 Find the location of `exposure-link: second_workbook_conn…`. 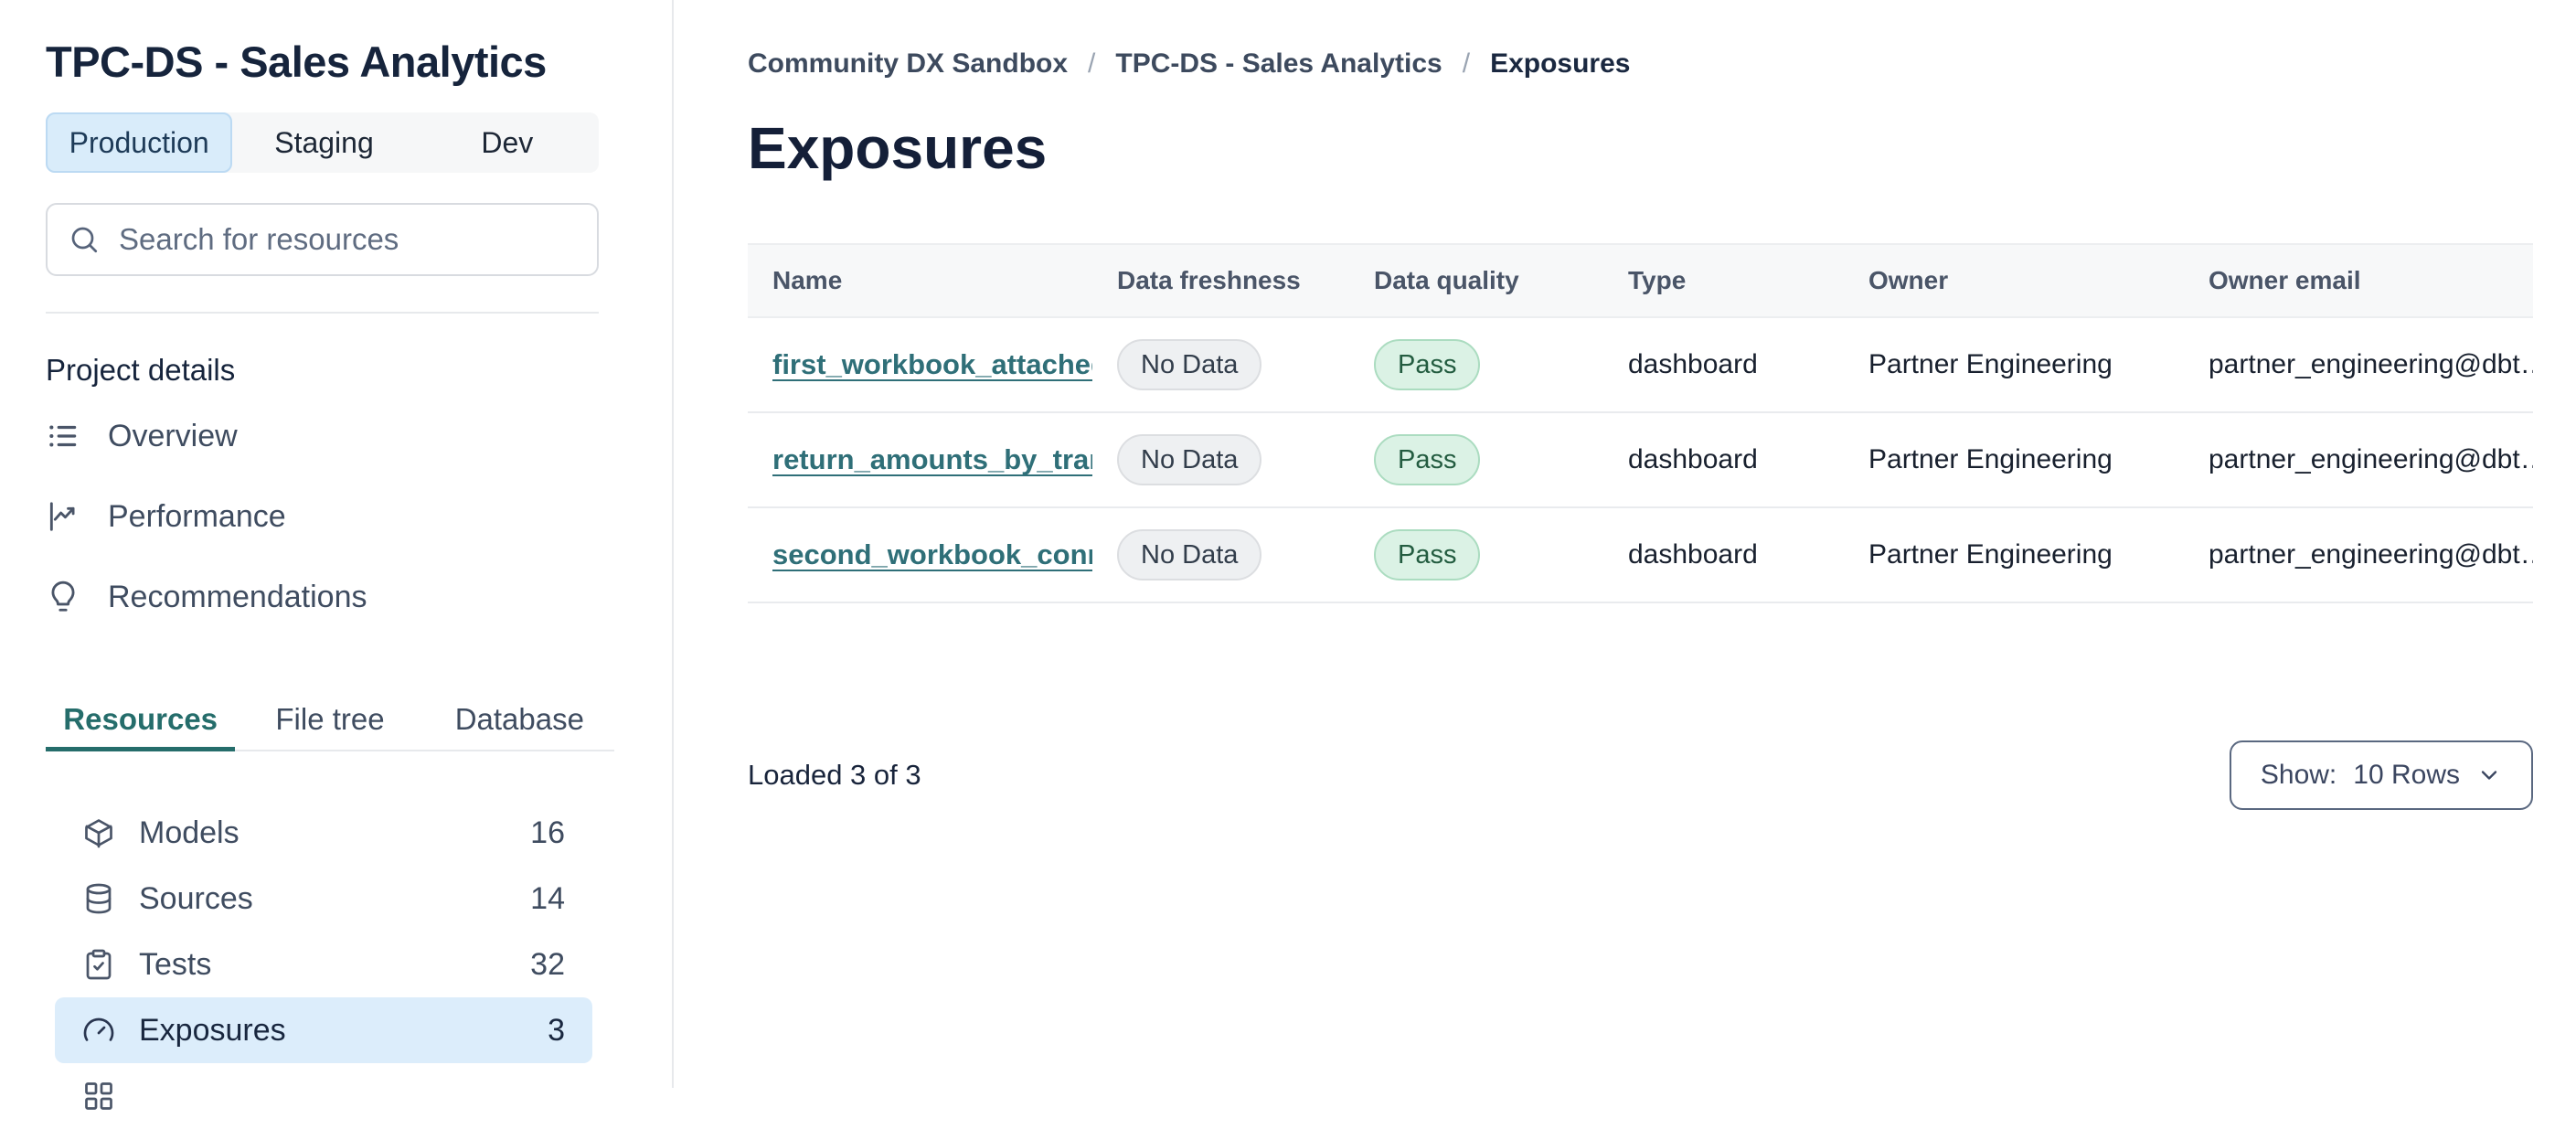

exposure-link: second_workbook_conn… is located at coordinates (932, 554).